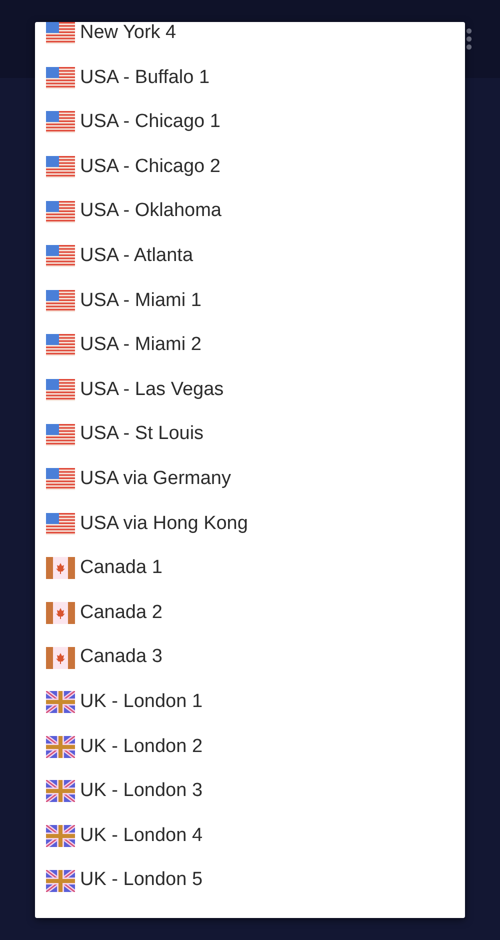 This screenshot has height=940, width=500. I want to click on server-name: UK - London 3, so click(141, 791).